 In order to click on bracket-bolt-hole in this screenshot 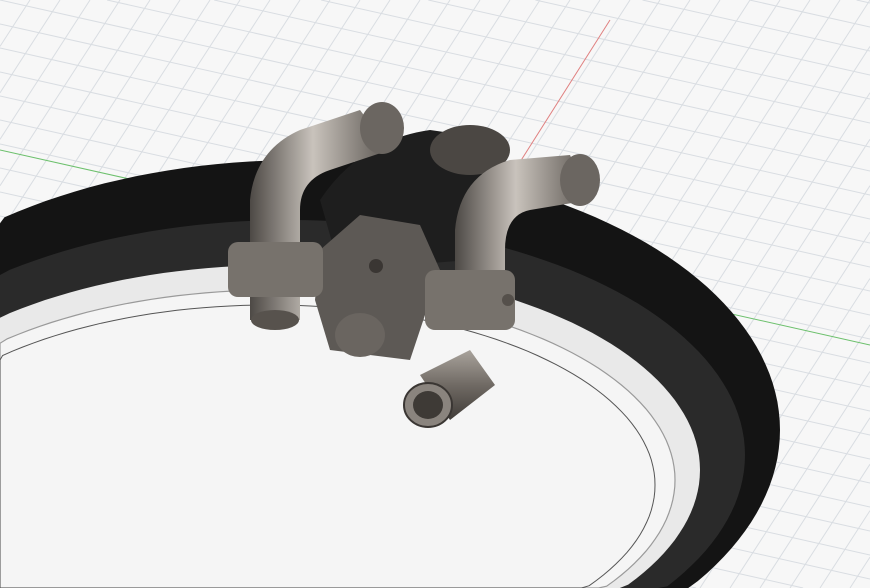, I will do `click(376, 266)`.